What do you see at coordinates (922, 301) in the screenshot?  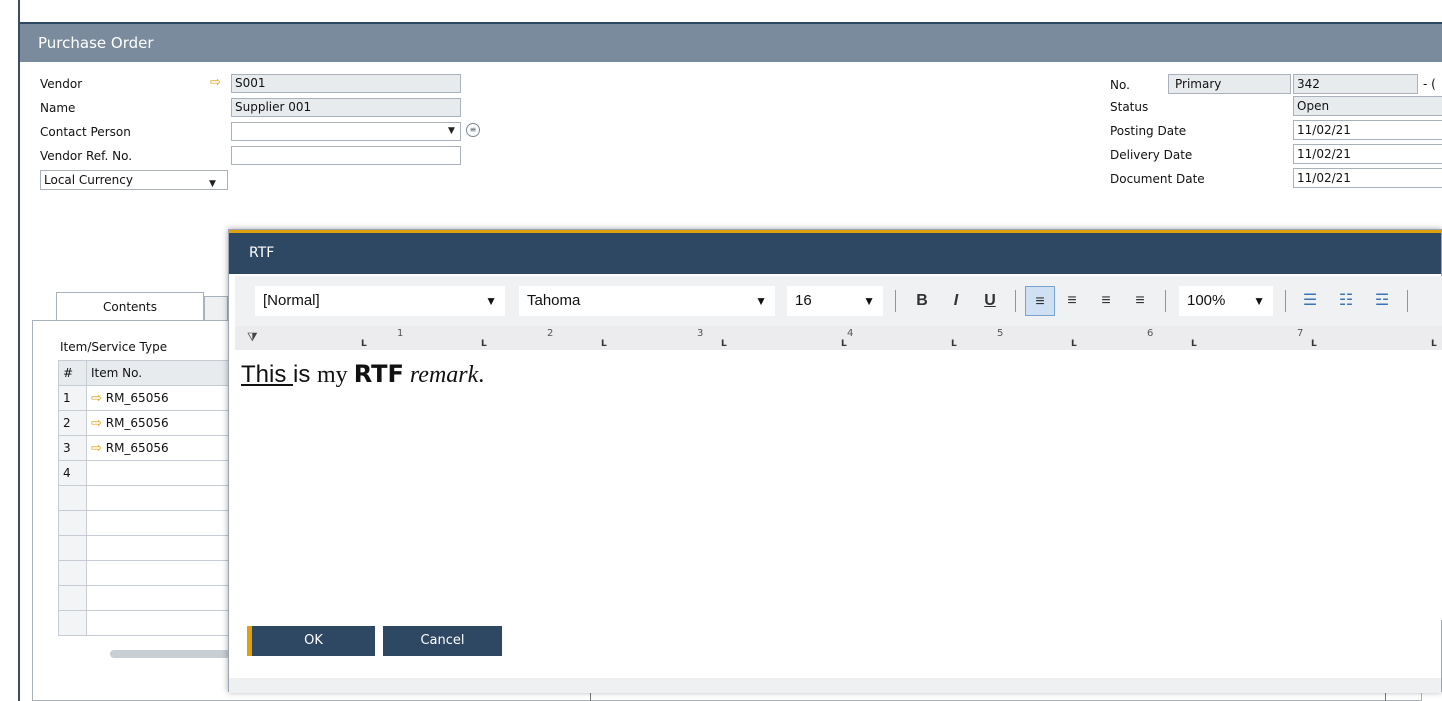 I see `bold-button: B` at bounding box center [922, 301].